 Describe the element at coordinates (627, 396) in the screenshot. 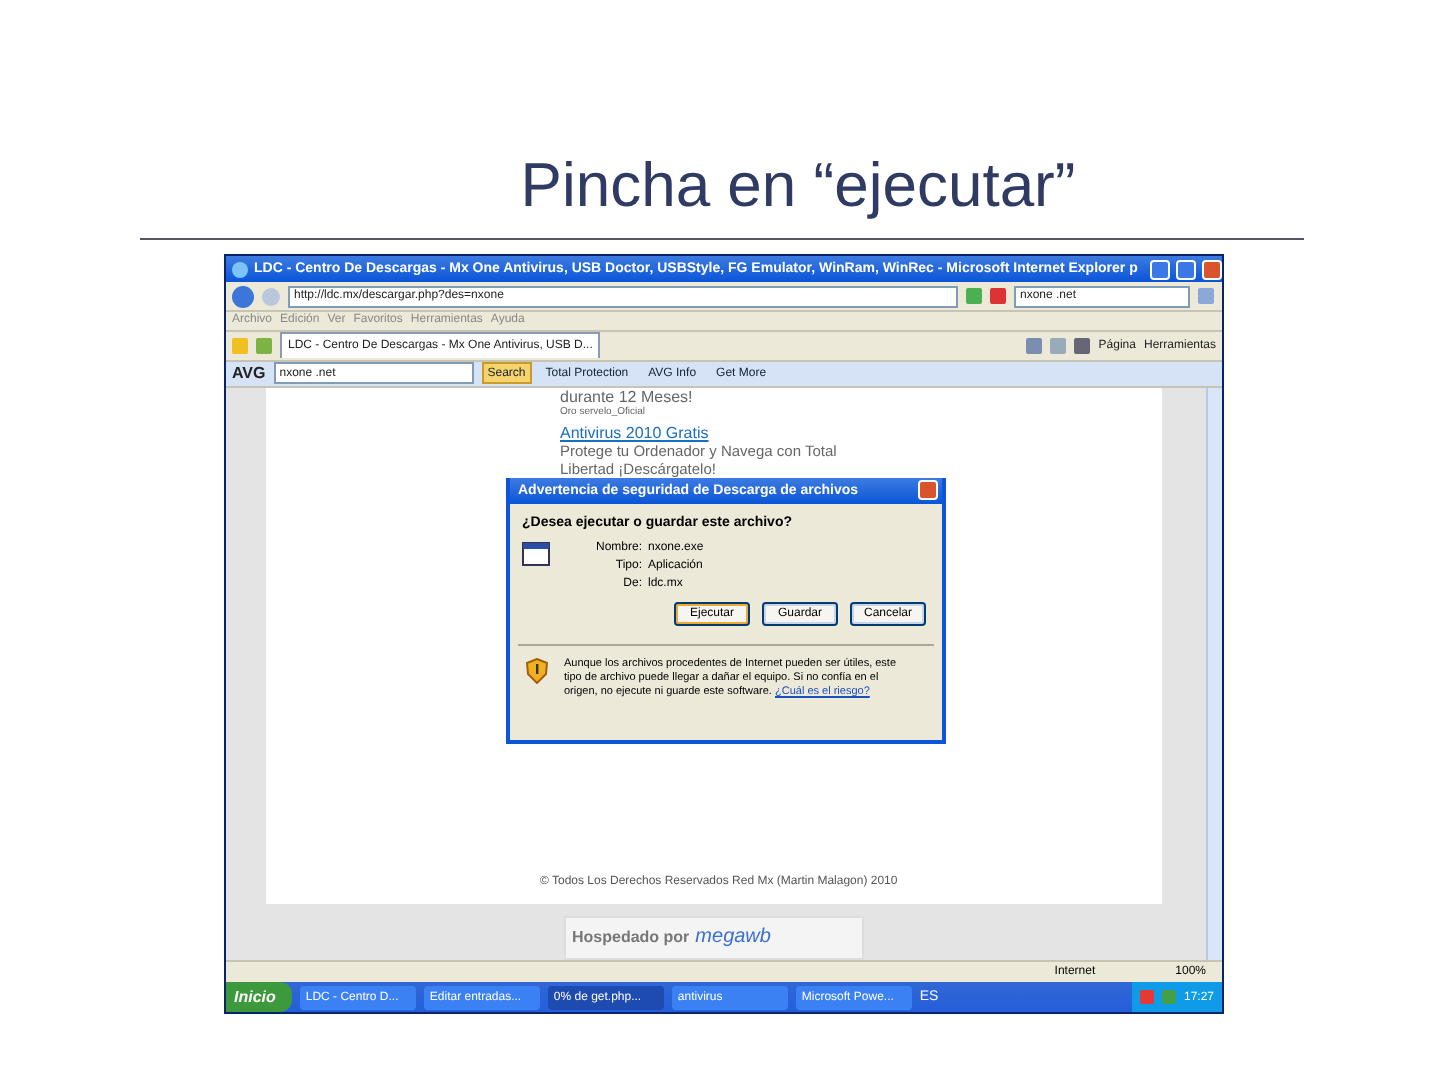

I see `promo-text: durante 12 Meses!` at that location.